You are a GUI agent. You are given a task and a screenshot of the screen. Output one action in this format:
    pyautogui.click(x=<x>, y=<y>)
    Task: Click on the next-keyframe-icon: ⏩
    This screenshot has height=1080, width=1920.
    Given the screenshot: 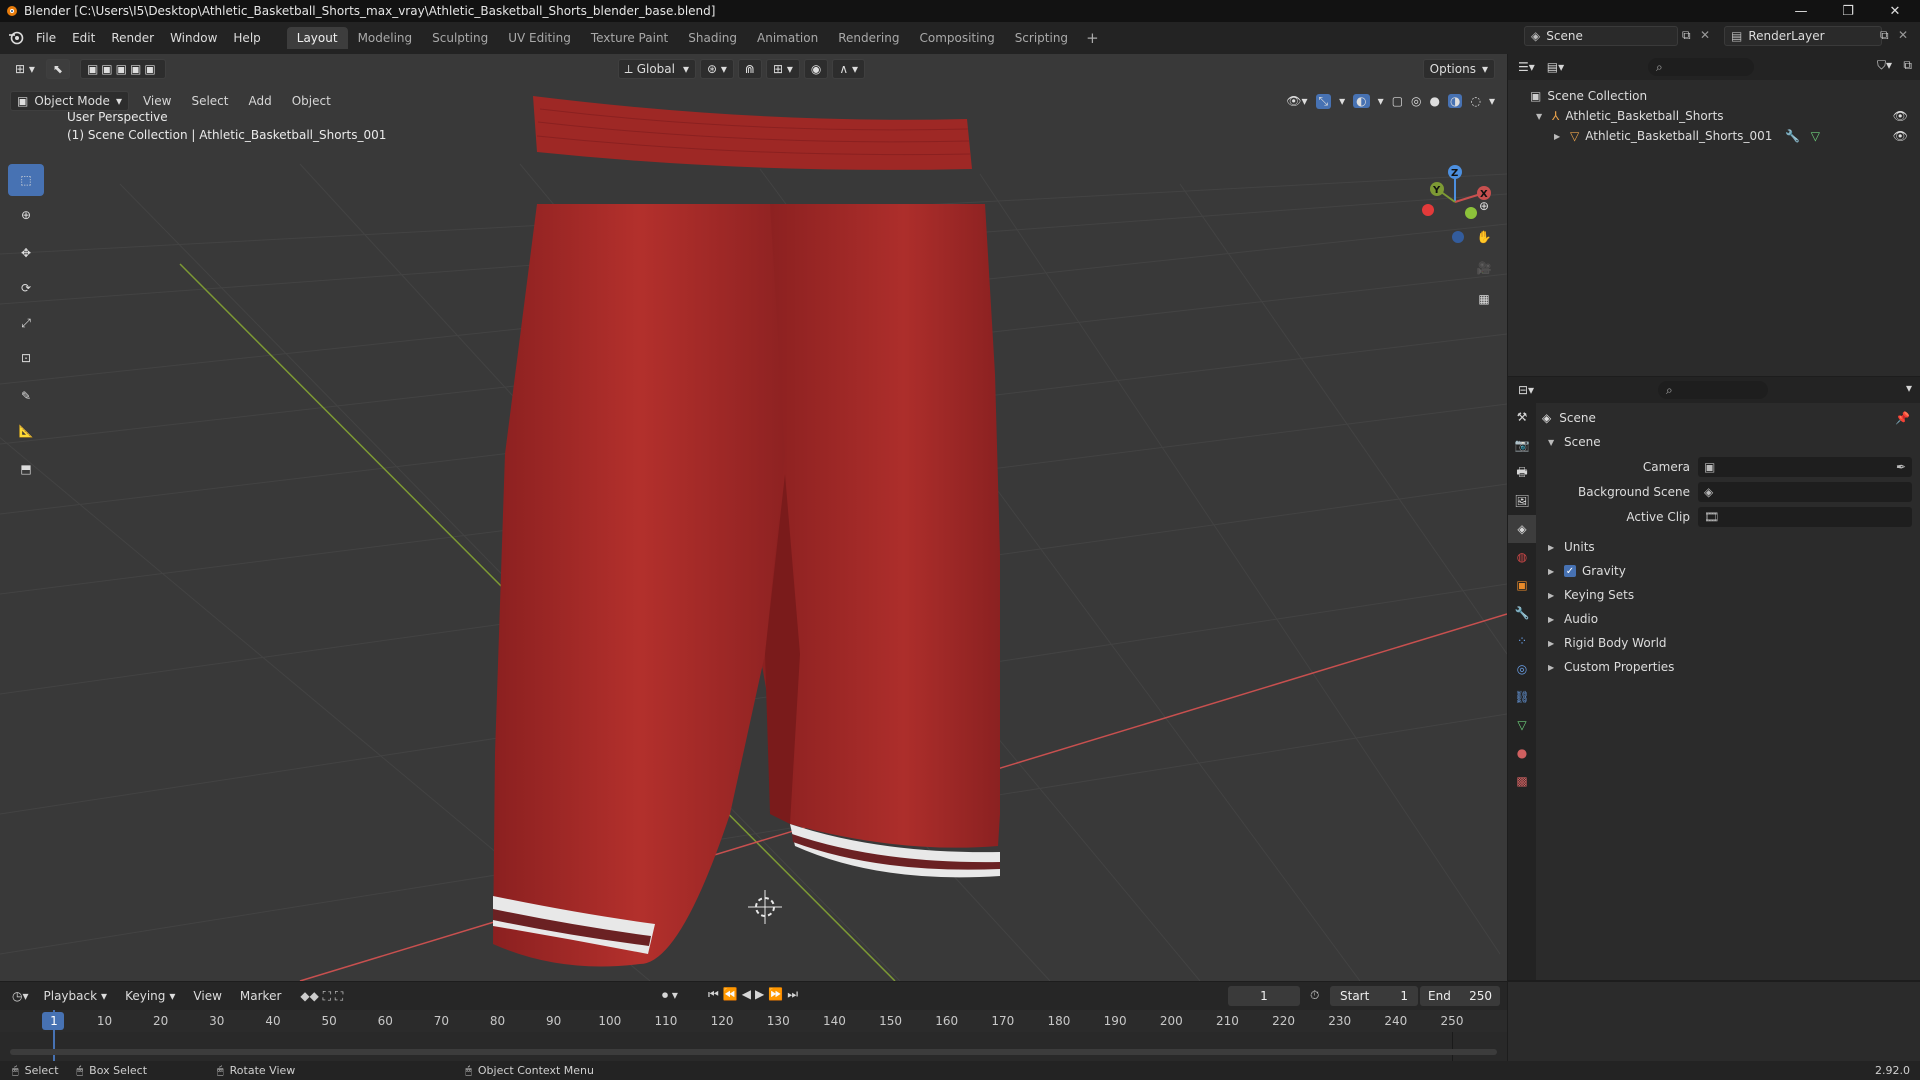 What is the action you would take?
    pyautogui.click(x=777, y=994)
    